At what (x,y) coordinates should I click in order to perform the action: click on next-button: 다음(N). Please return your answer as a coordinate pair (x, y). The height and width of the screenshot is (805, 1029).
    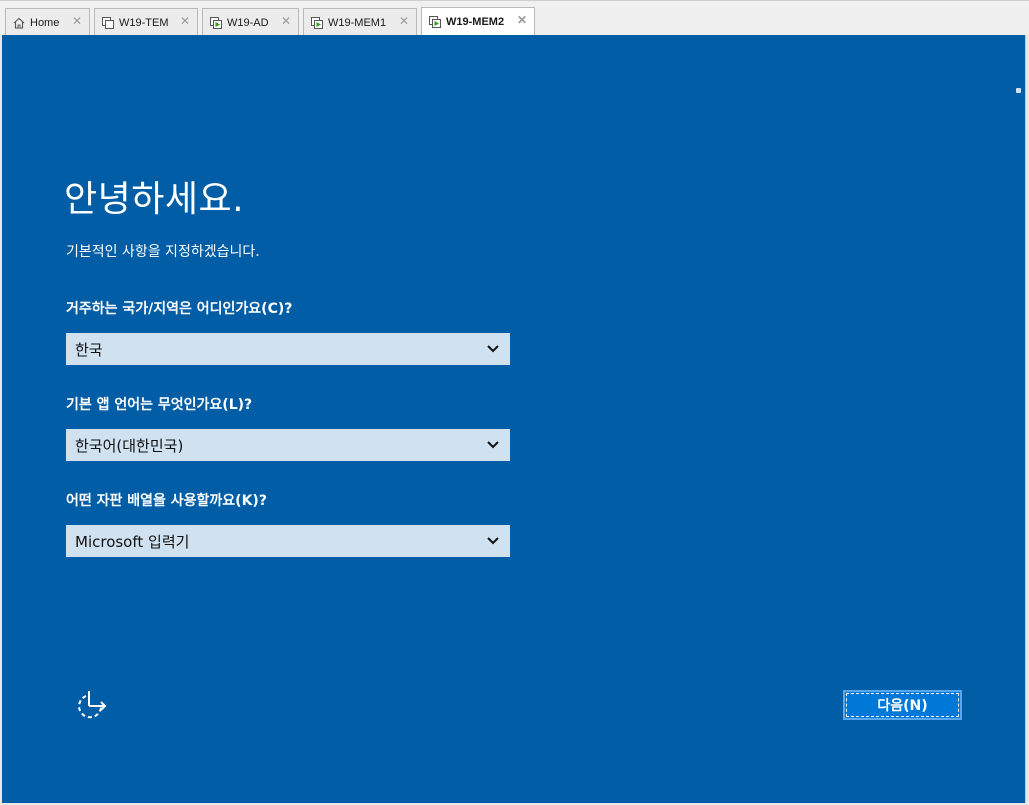
    Looking at the image, I should click on (902, 705).